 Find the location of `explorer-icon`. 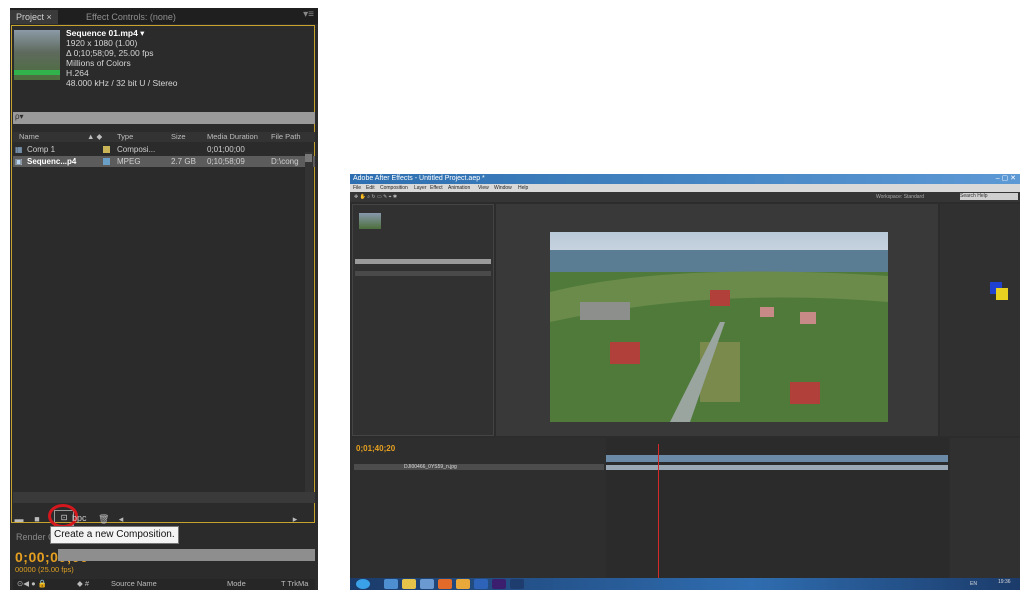

explorer-icon is located at coordinates (409, 584).